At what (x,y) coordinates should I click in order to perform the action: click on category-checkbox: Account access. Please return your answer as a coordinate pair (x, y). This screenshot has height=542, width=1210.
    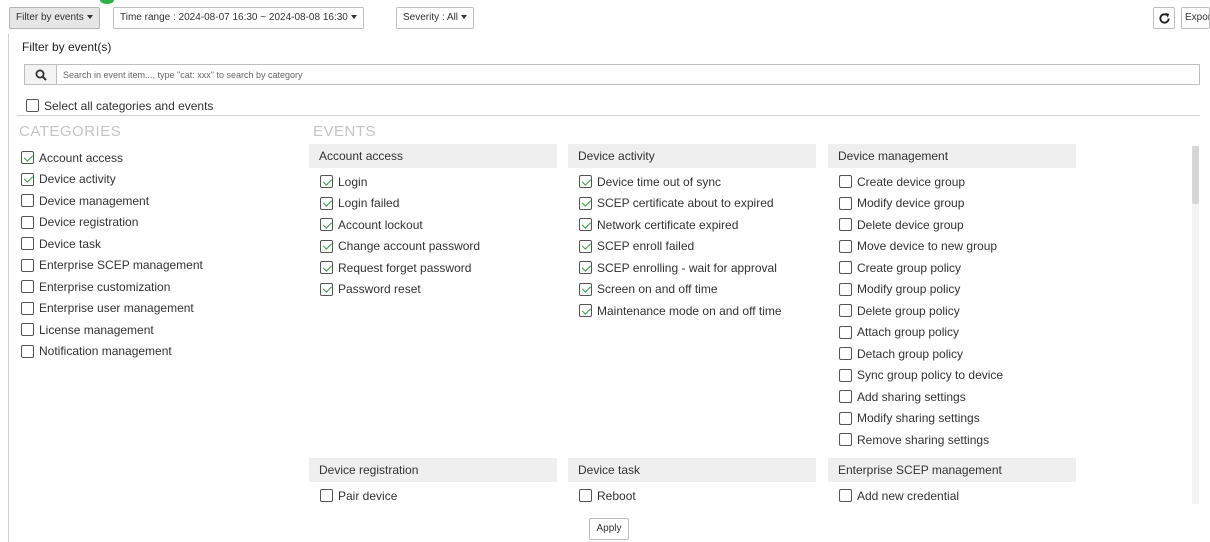
    Looking at the image, I should click on (161, 158).